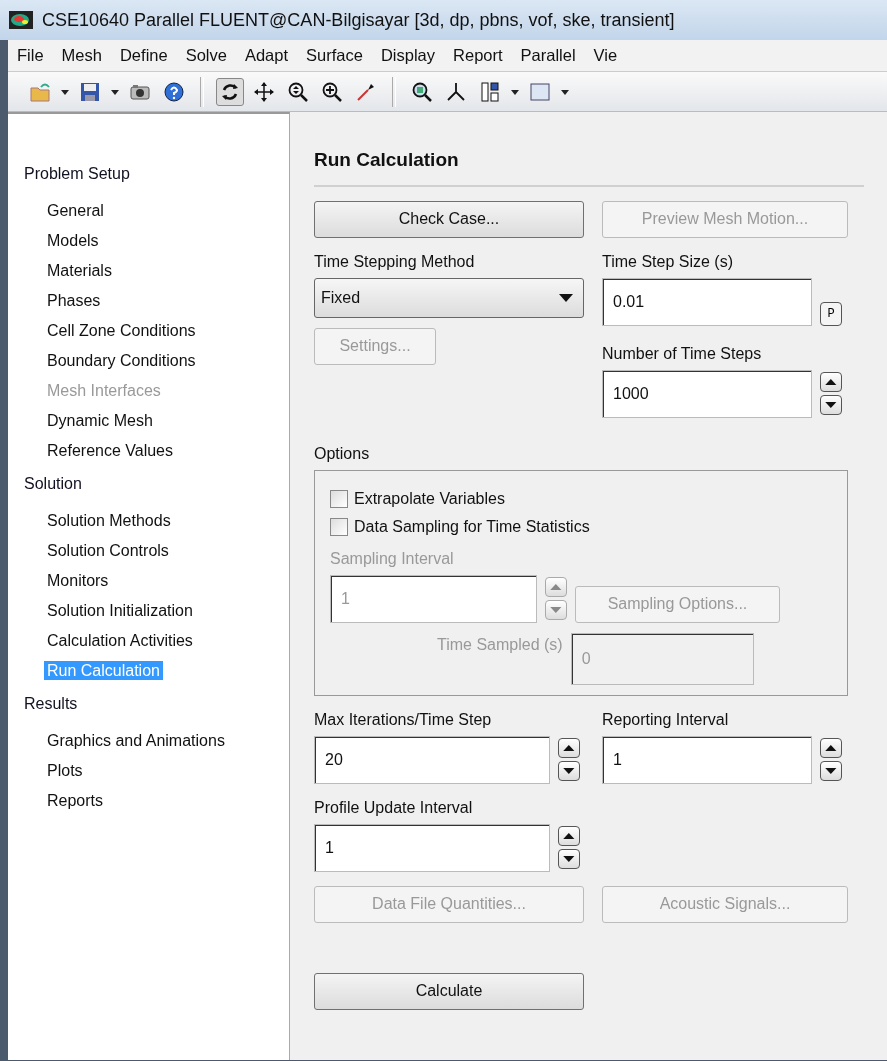 This screenshot has width=887, height=1061. What do you see at coordinates (230, 91) in the screenshot?
I see `rotate-icon` at bounding box center [230, 91].